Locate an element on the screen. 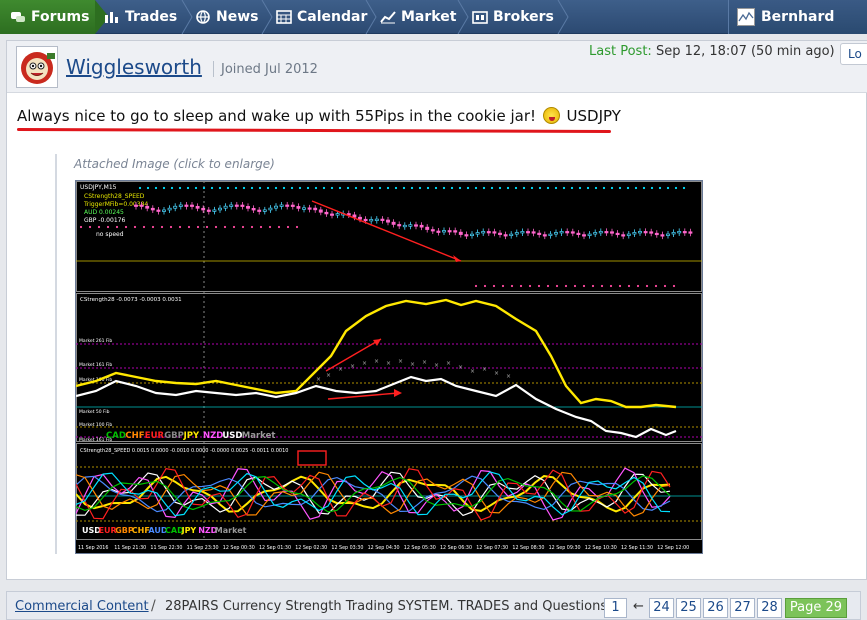  post-text-symbol: USDJPY is located at coordinates (591, 116).